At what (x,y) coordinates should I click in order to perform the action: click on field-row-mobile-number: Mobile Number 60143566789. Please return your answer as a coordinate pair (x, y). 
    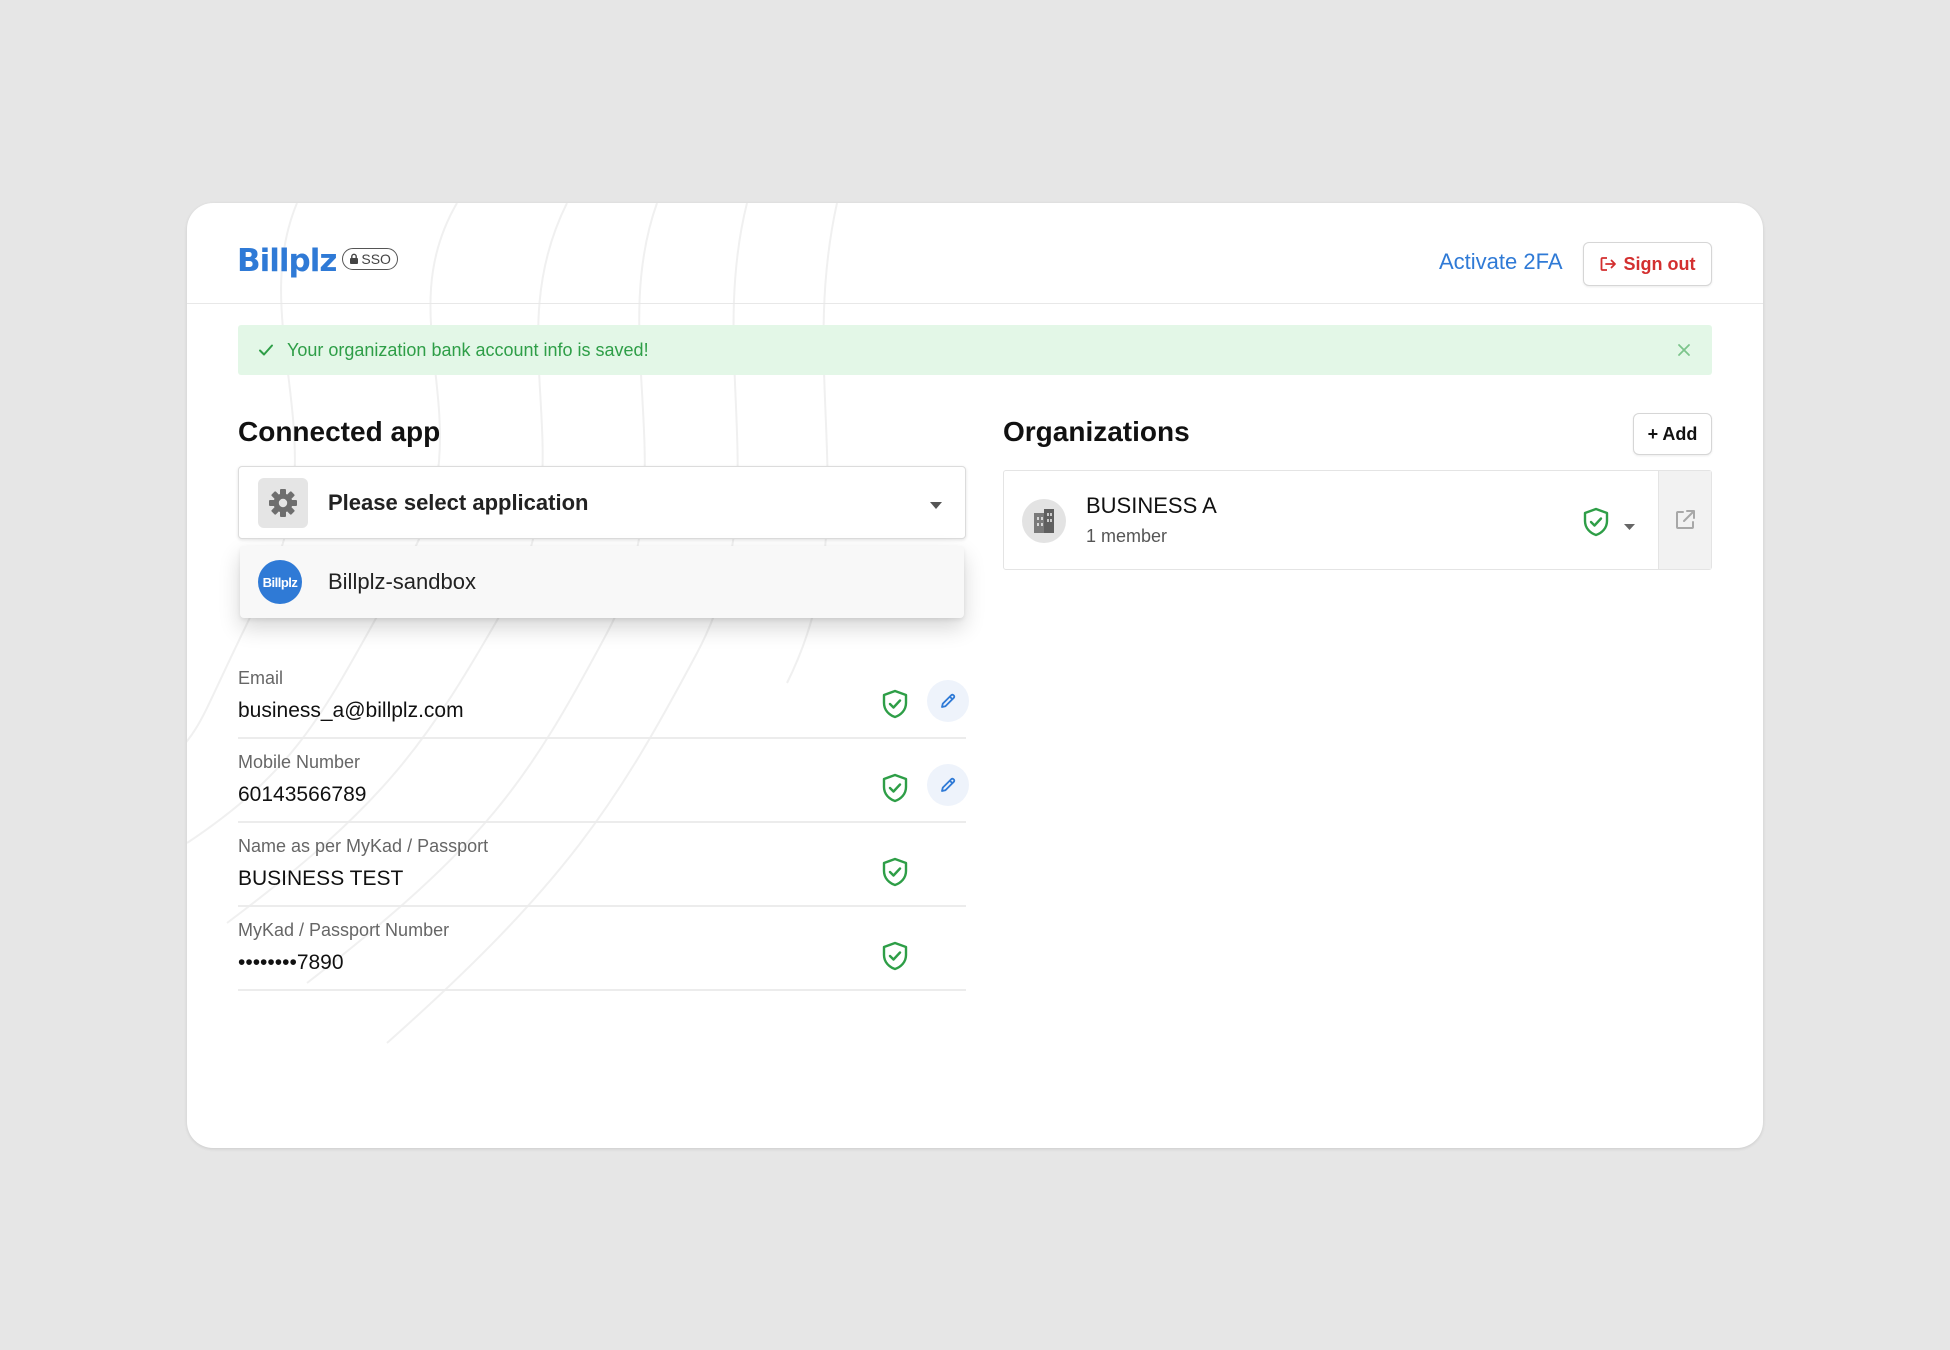
    Looking at the image, I should click on (603, 781).